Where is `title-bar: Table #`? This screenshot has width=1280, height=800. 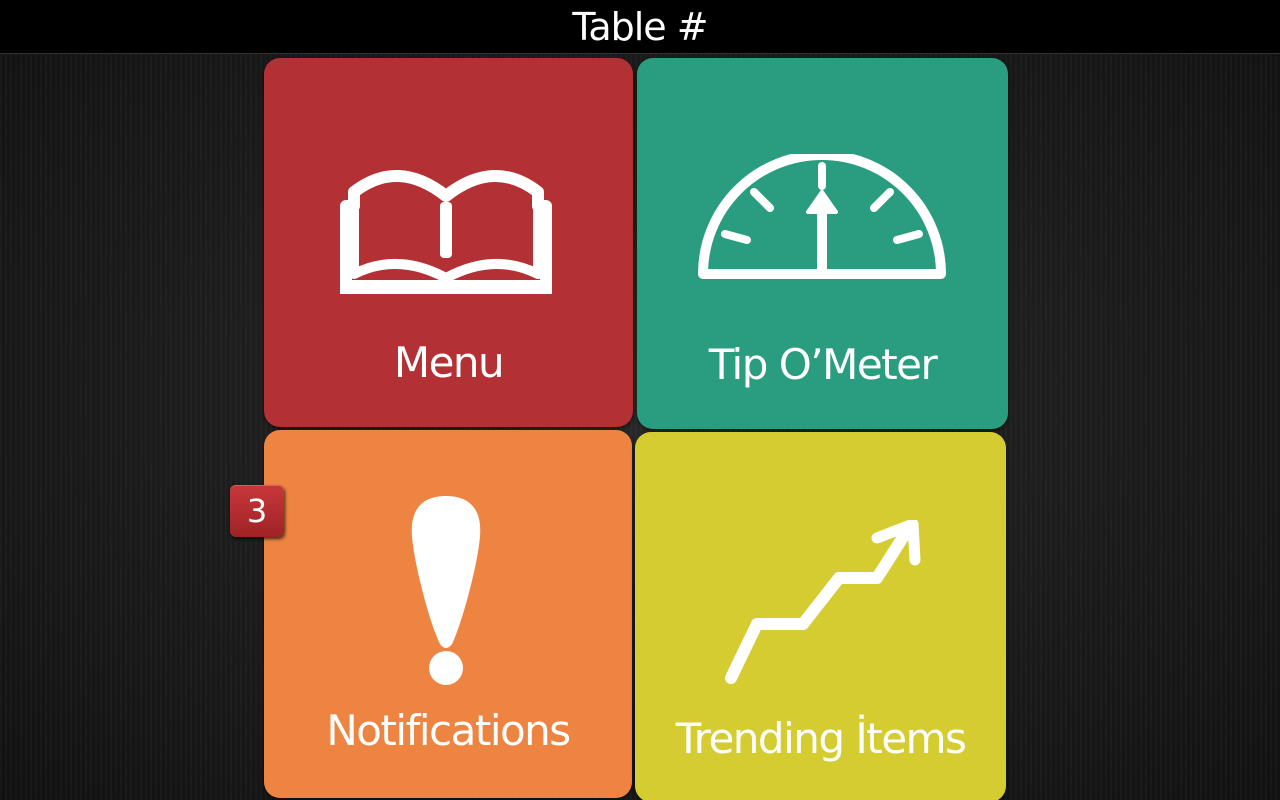
title-bar: Table # is located at coordinates (640, 27).